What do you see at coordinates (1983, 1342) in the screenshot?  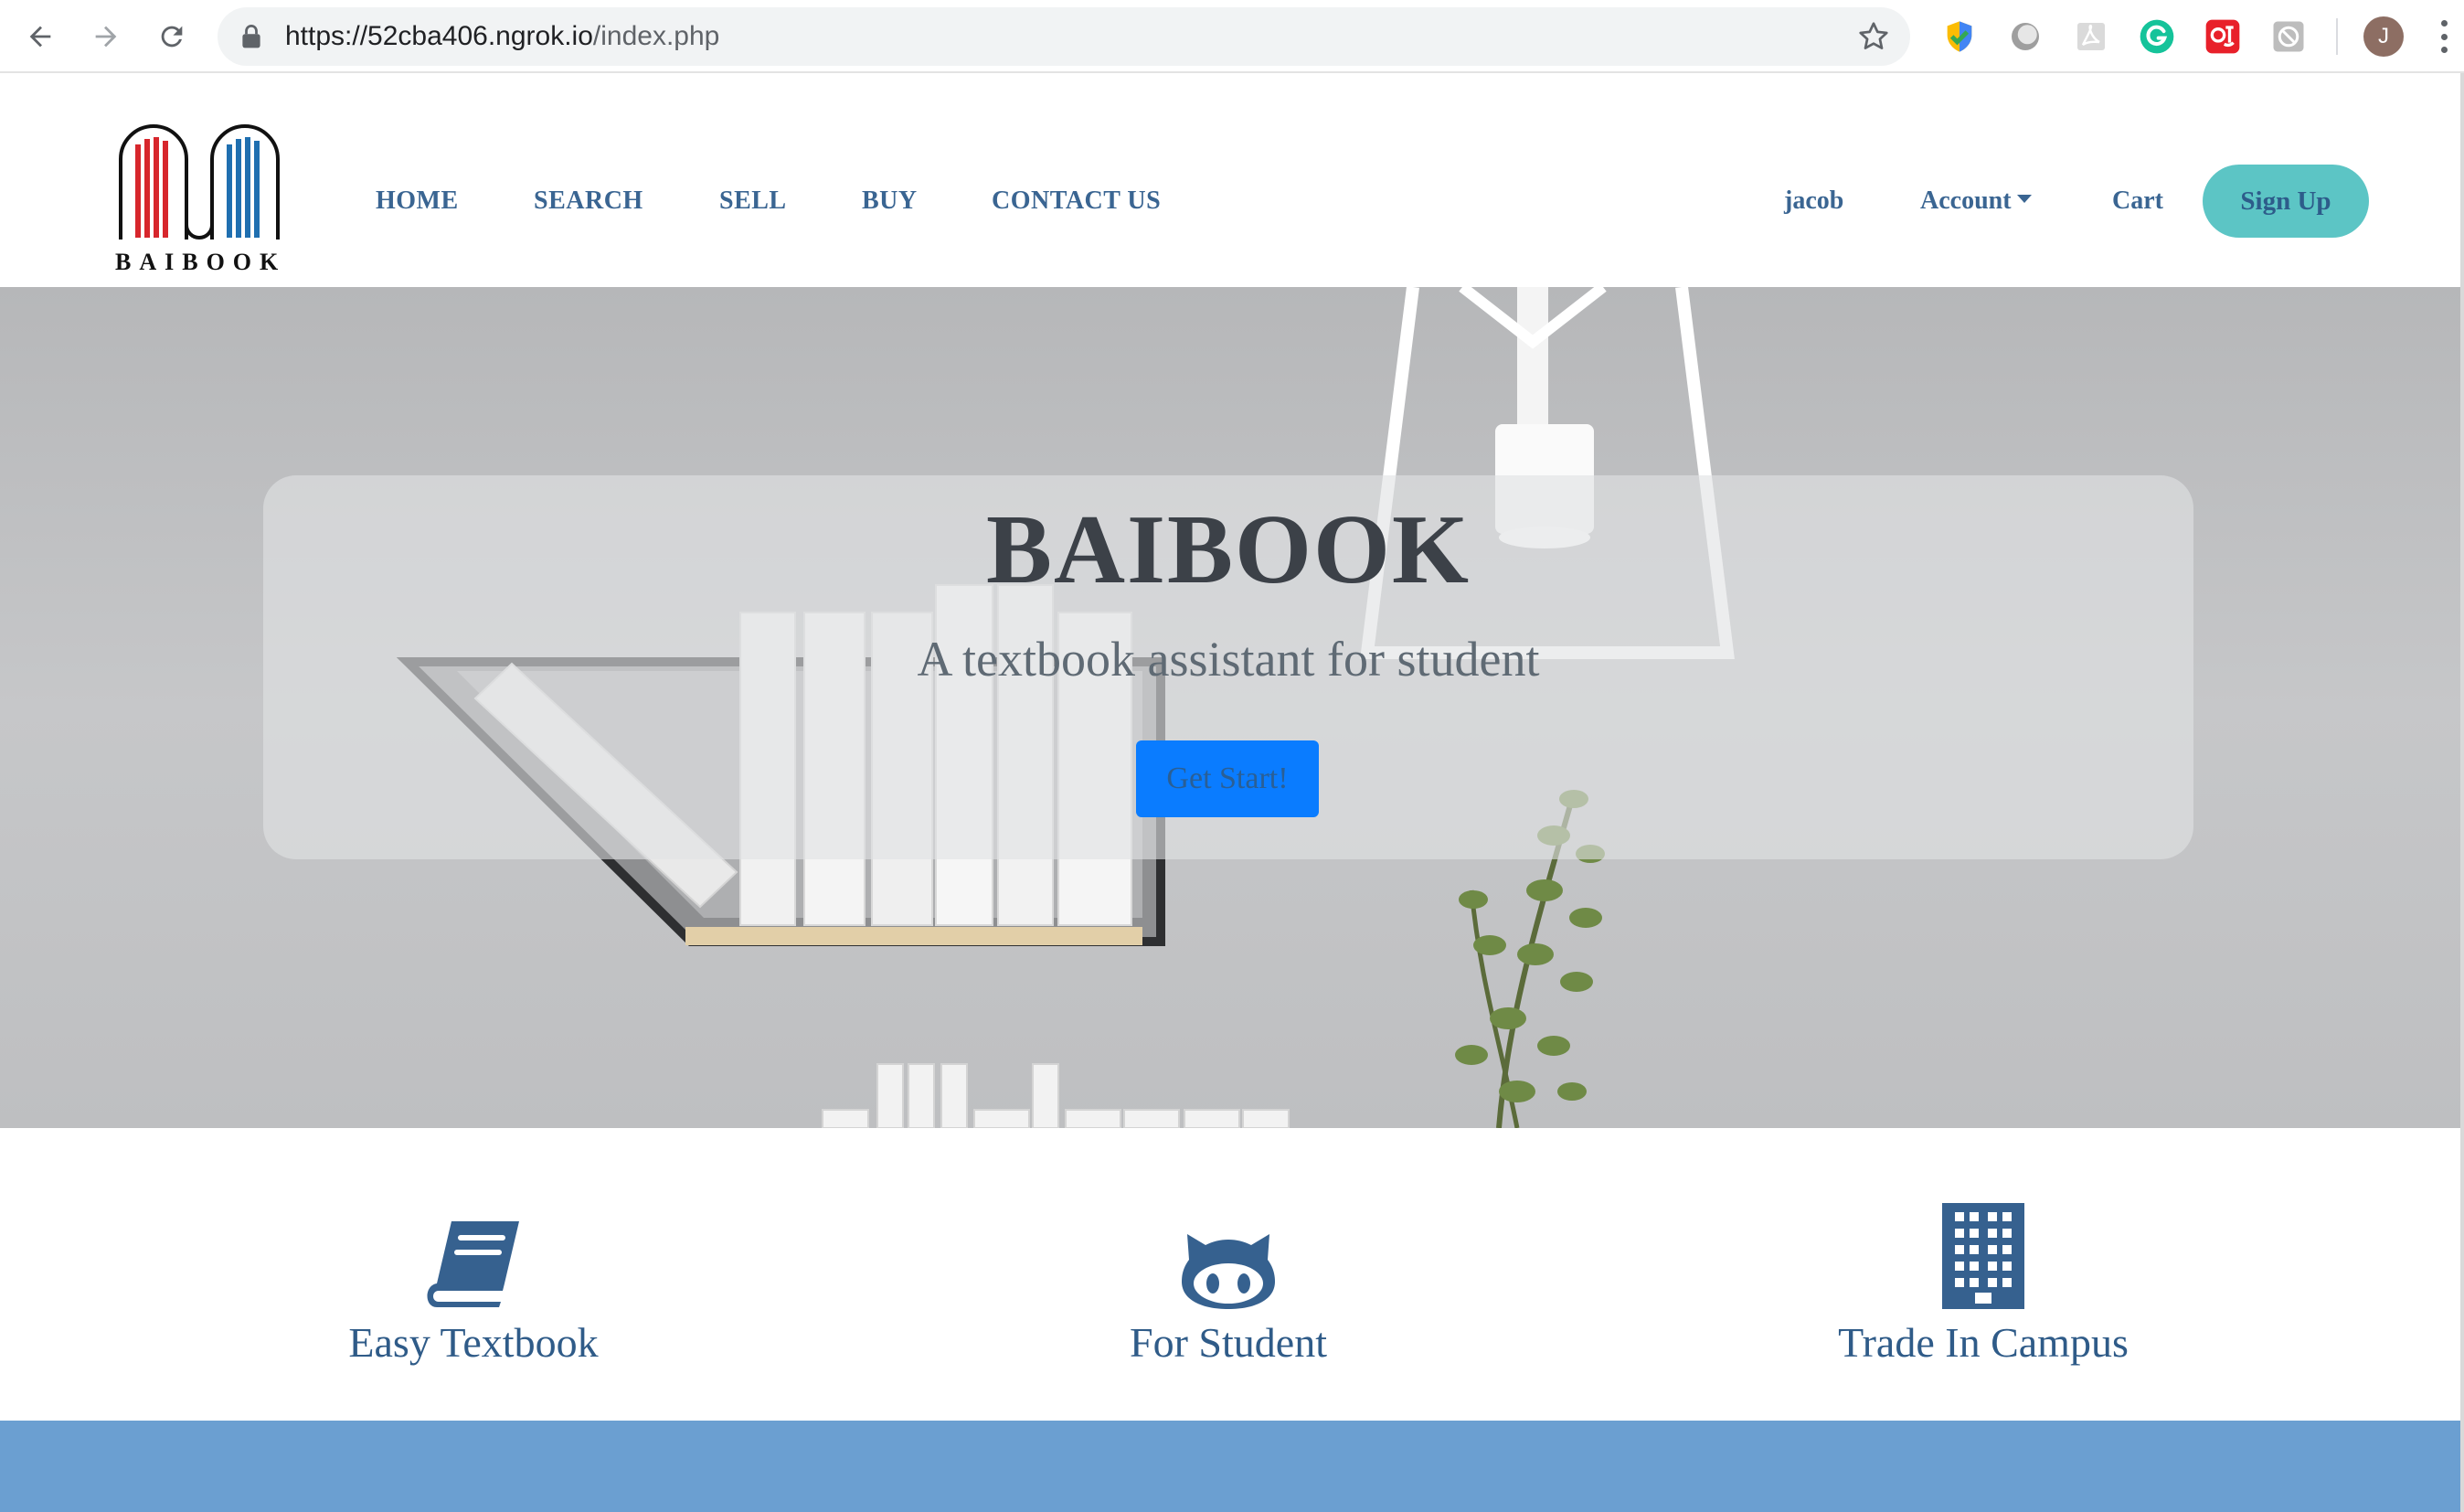 I see `feature-label: Trade In Campus` at bounding box center [1983, 1342].